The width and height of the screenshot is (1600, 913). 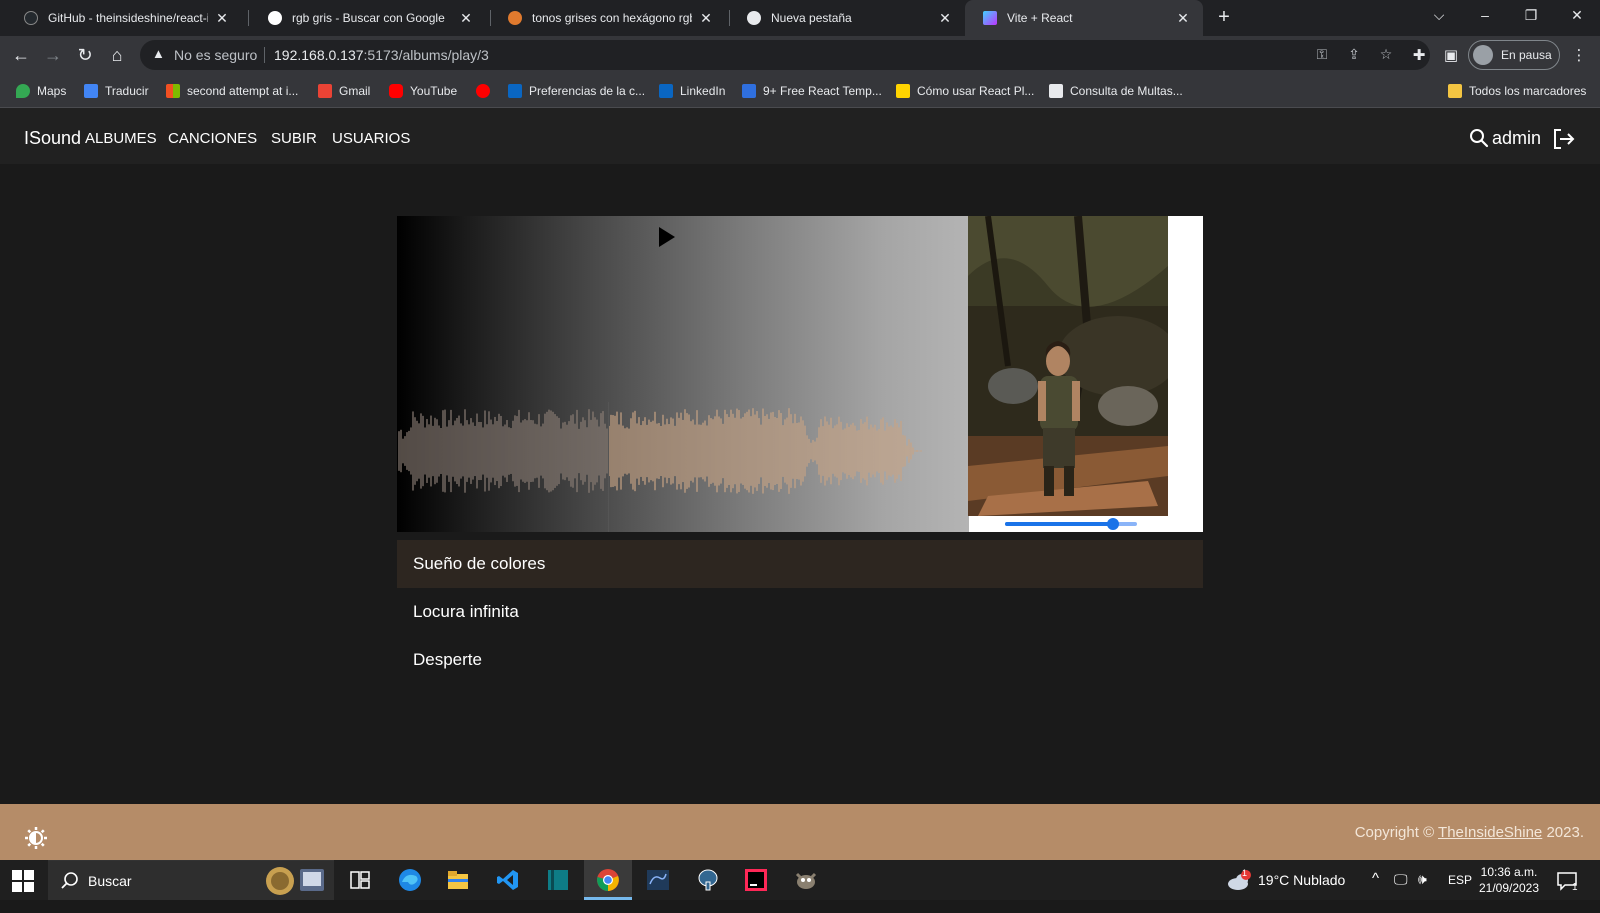 What do you see at coordinates (486, 91) in the screenshot?
I see `bookmark-youtube-music` at bounding box center [486, 91].